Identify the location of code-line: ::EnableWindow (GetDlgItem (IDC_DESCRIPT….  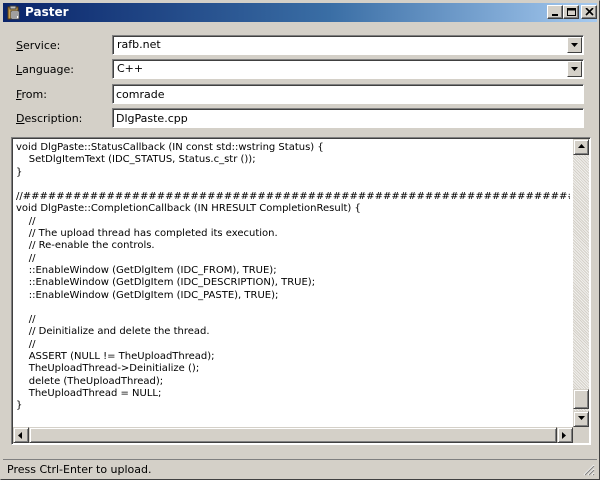
(166, 283).